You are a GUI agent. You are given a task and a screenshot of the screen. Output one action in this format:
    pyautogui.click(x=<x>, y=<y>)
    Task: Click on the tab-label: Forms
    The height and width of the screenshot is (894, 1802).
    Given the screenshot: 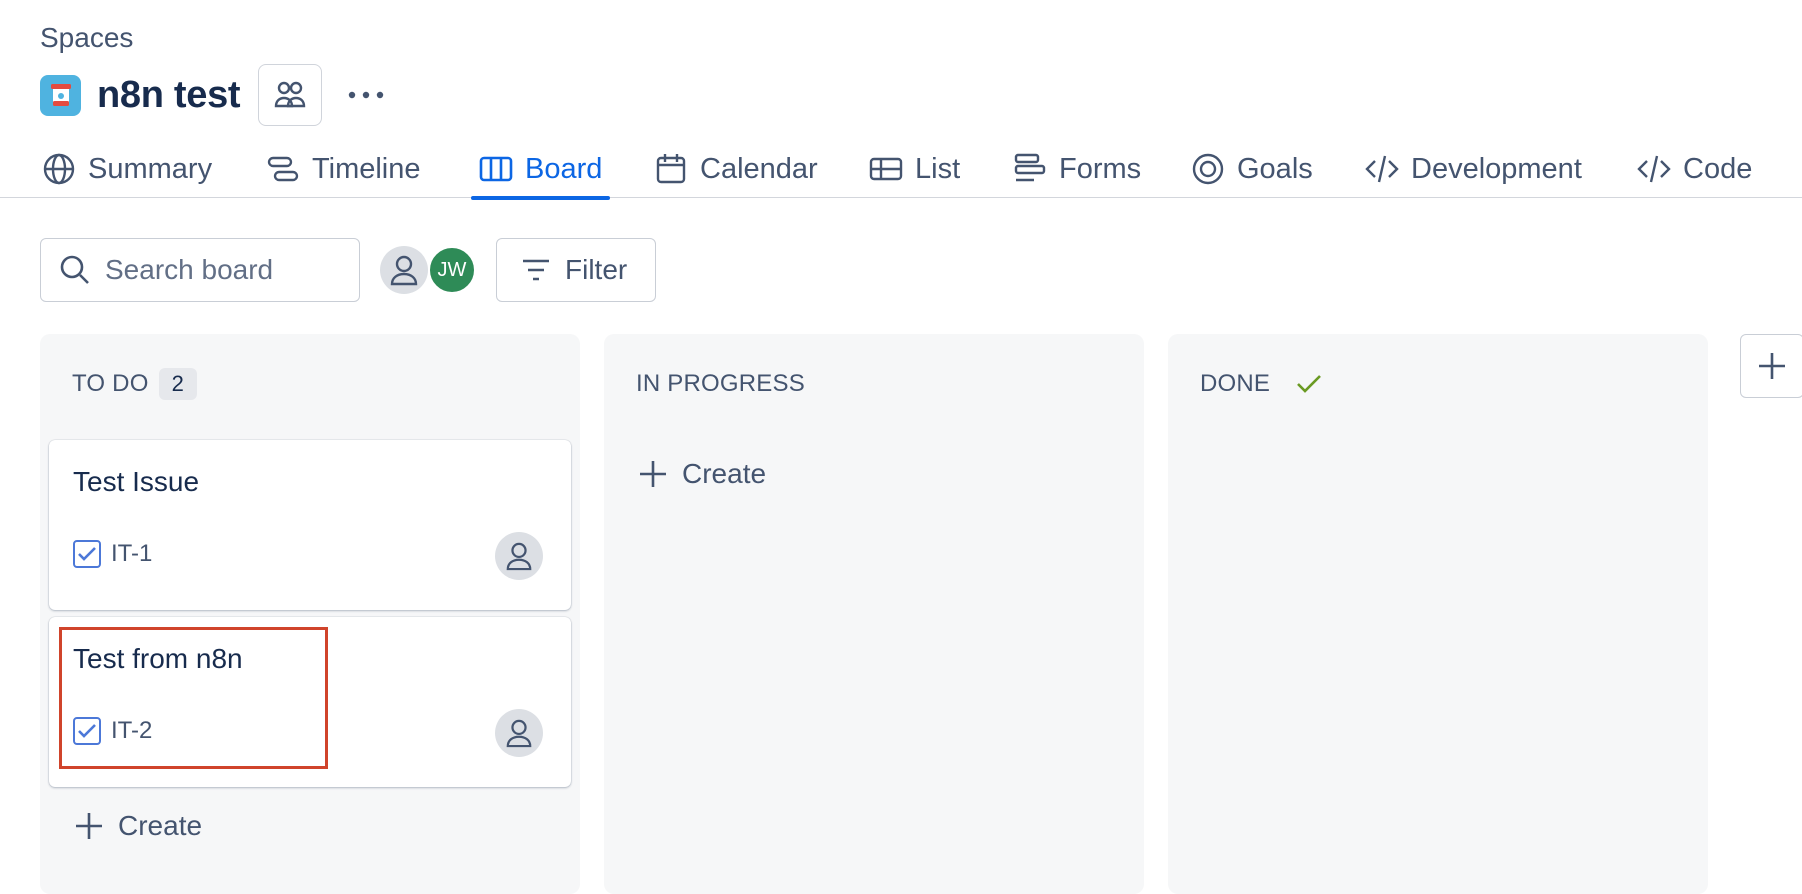 What is the action you would take?
    pyautogui.click(x=1100, y=168)
    